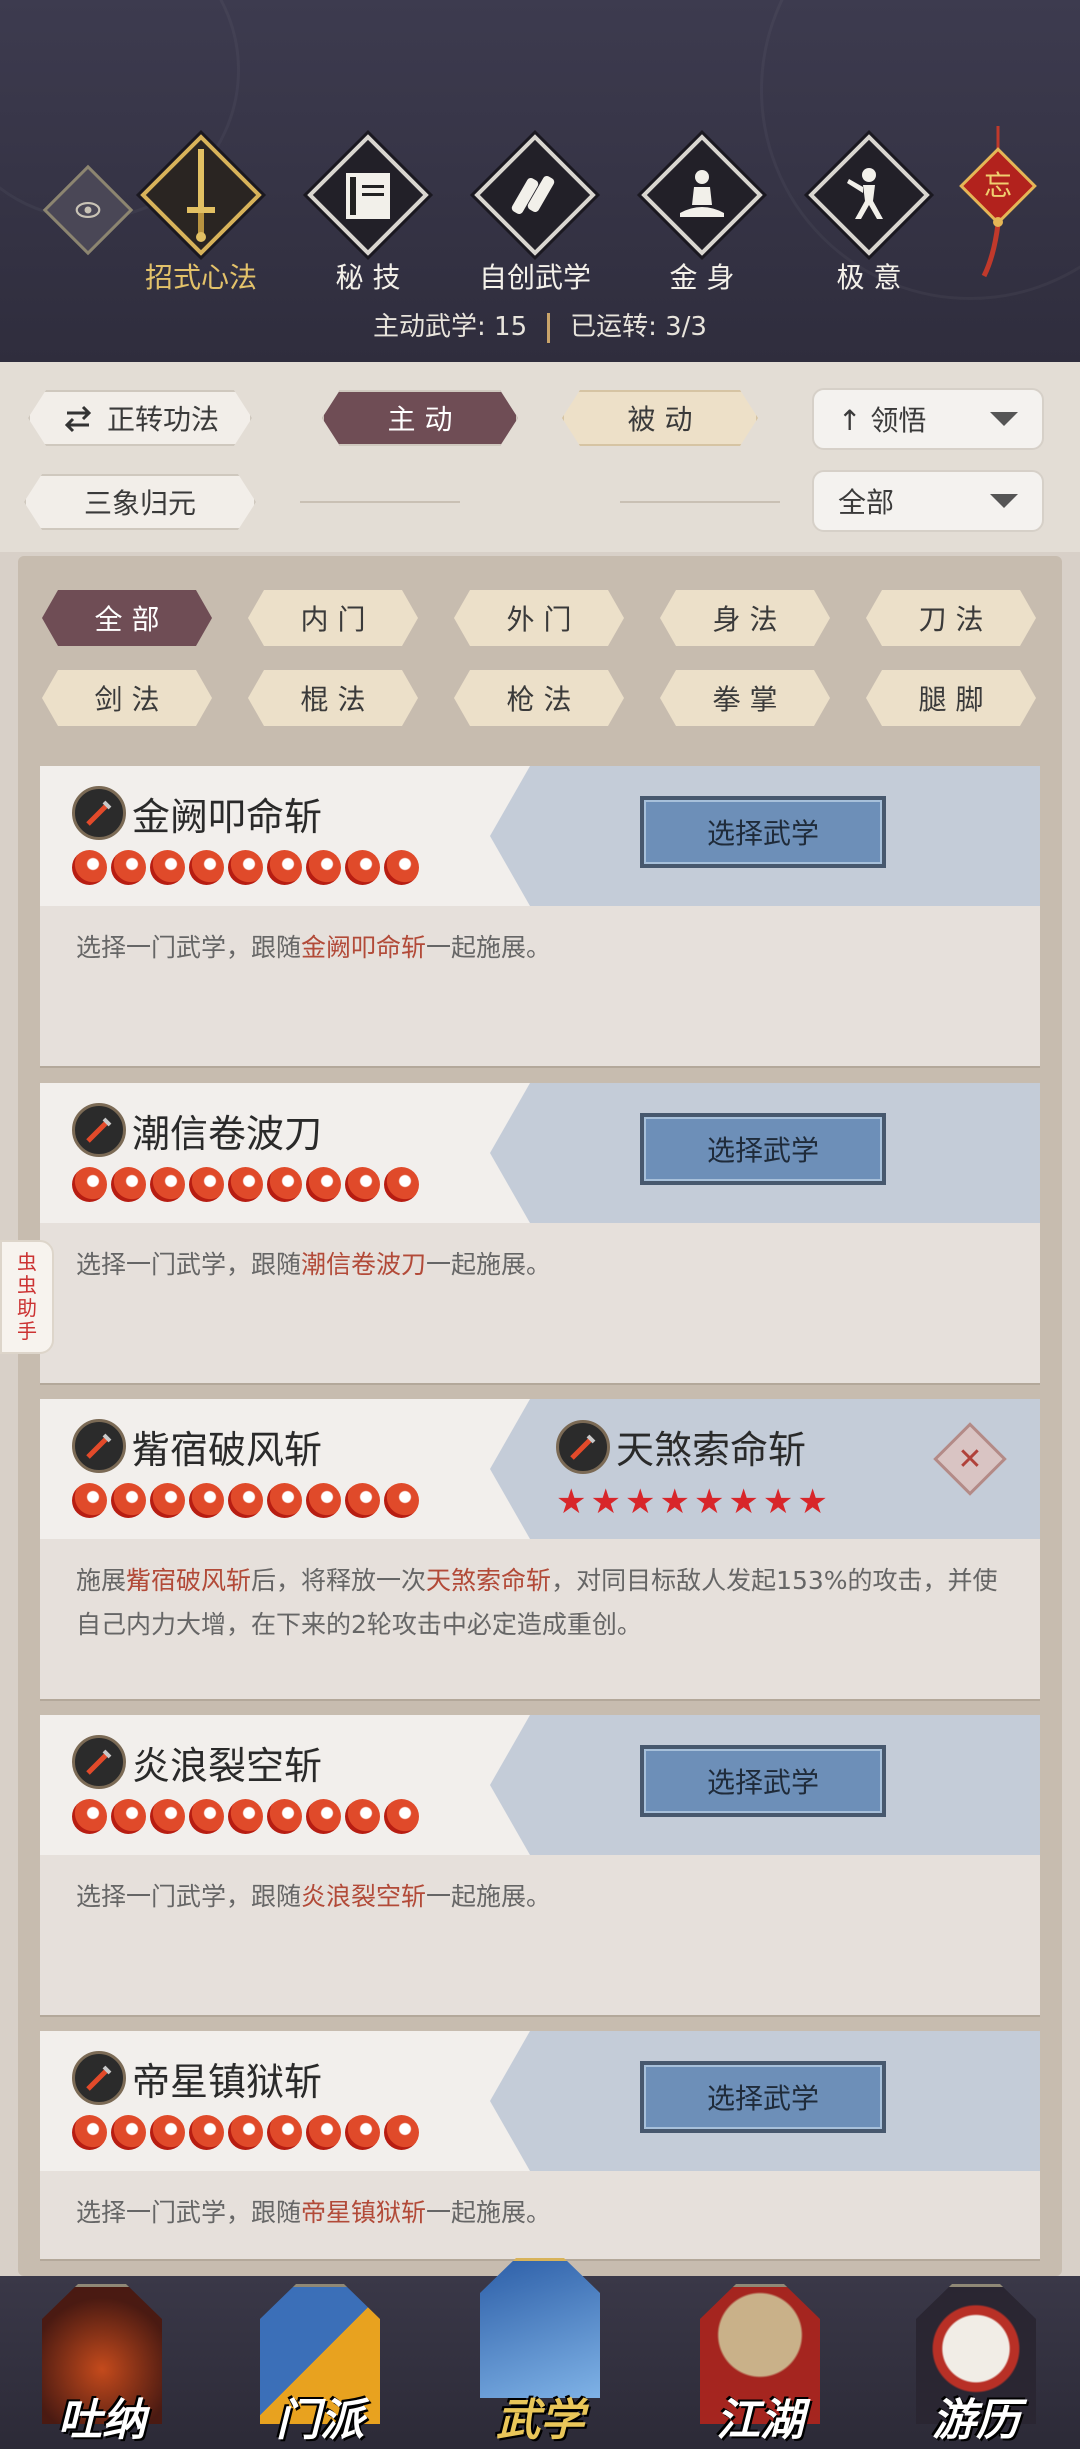 This screenshot has width=1080, height=2449. Describe the element at coordinates (27, 1285) in the screenshot. I see `helper-char: 虫` at that location.